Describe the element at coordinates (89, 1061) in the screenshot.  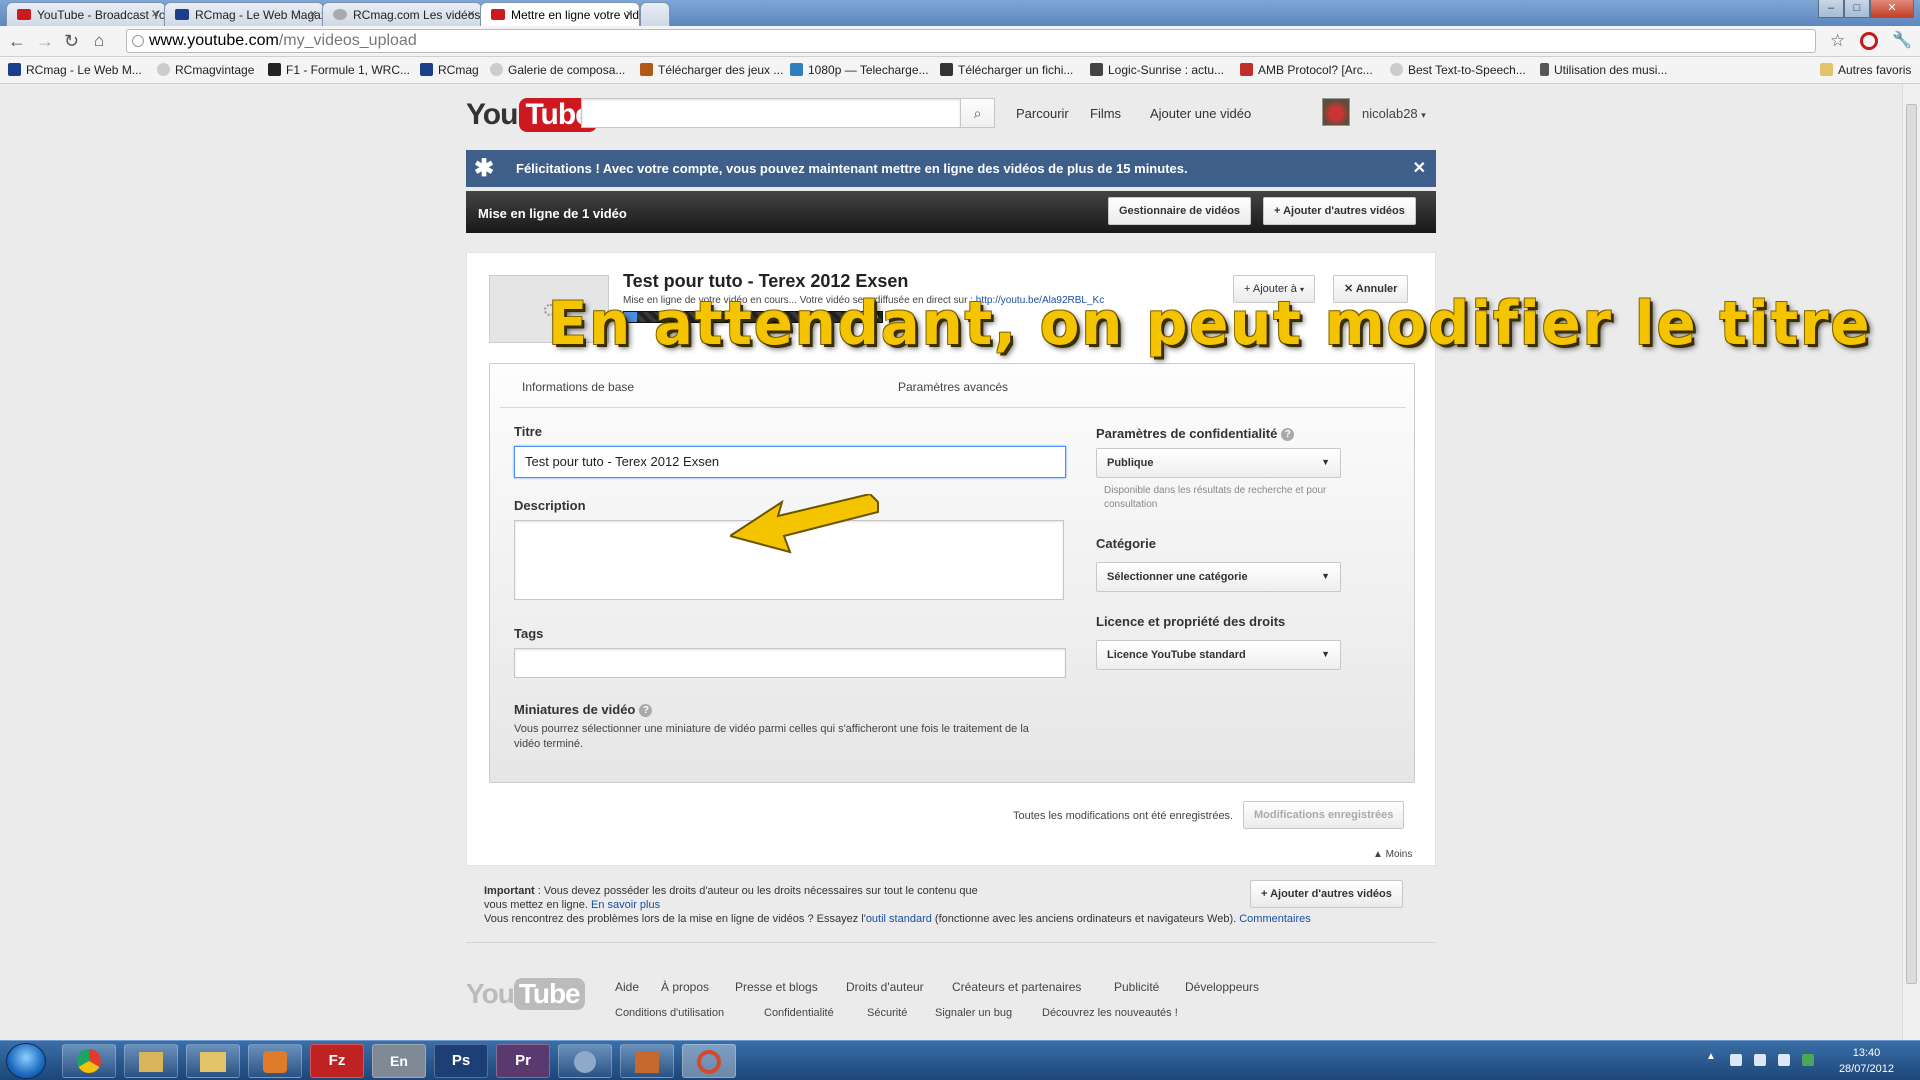
I see `chrome-taskbar-button` at that location.